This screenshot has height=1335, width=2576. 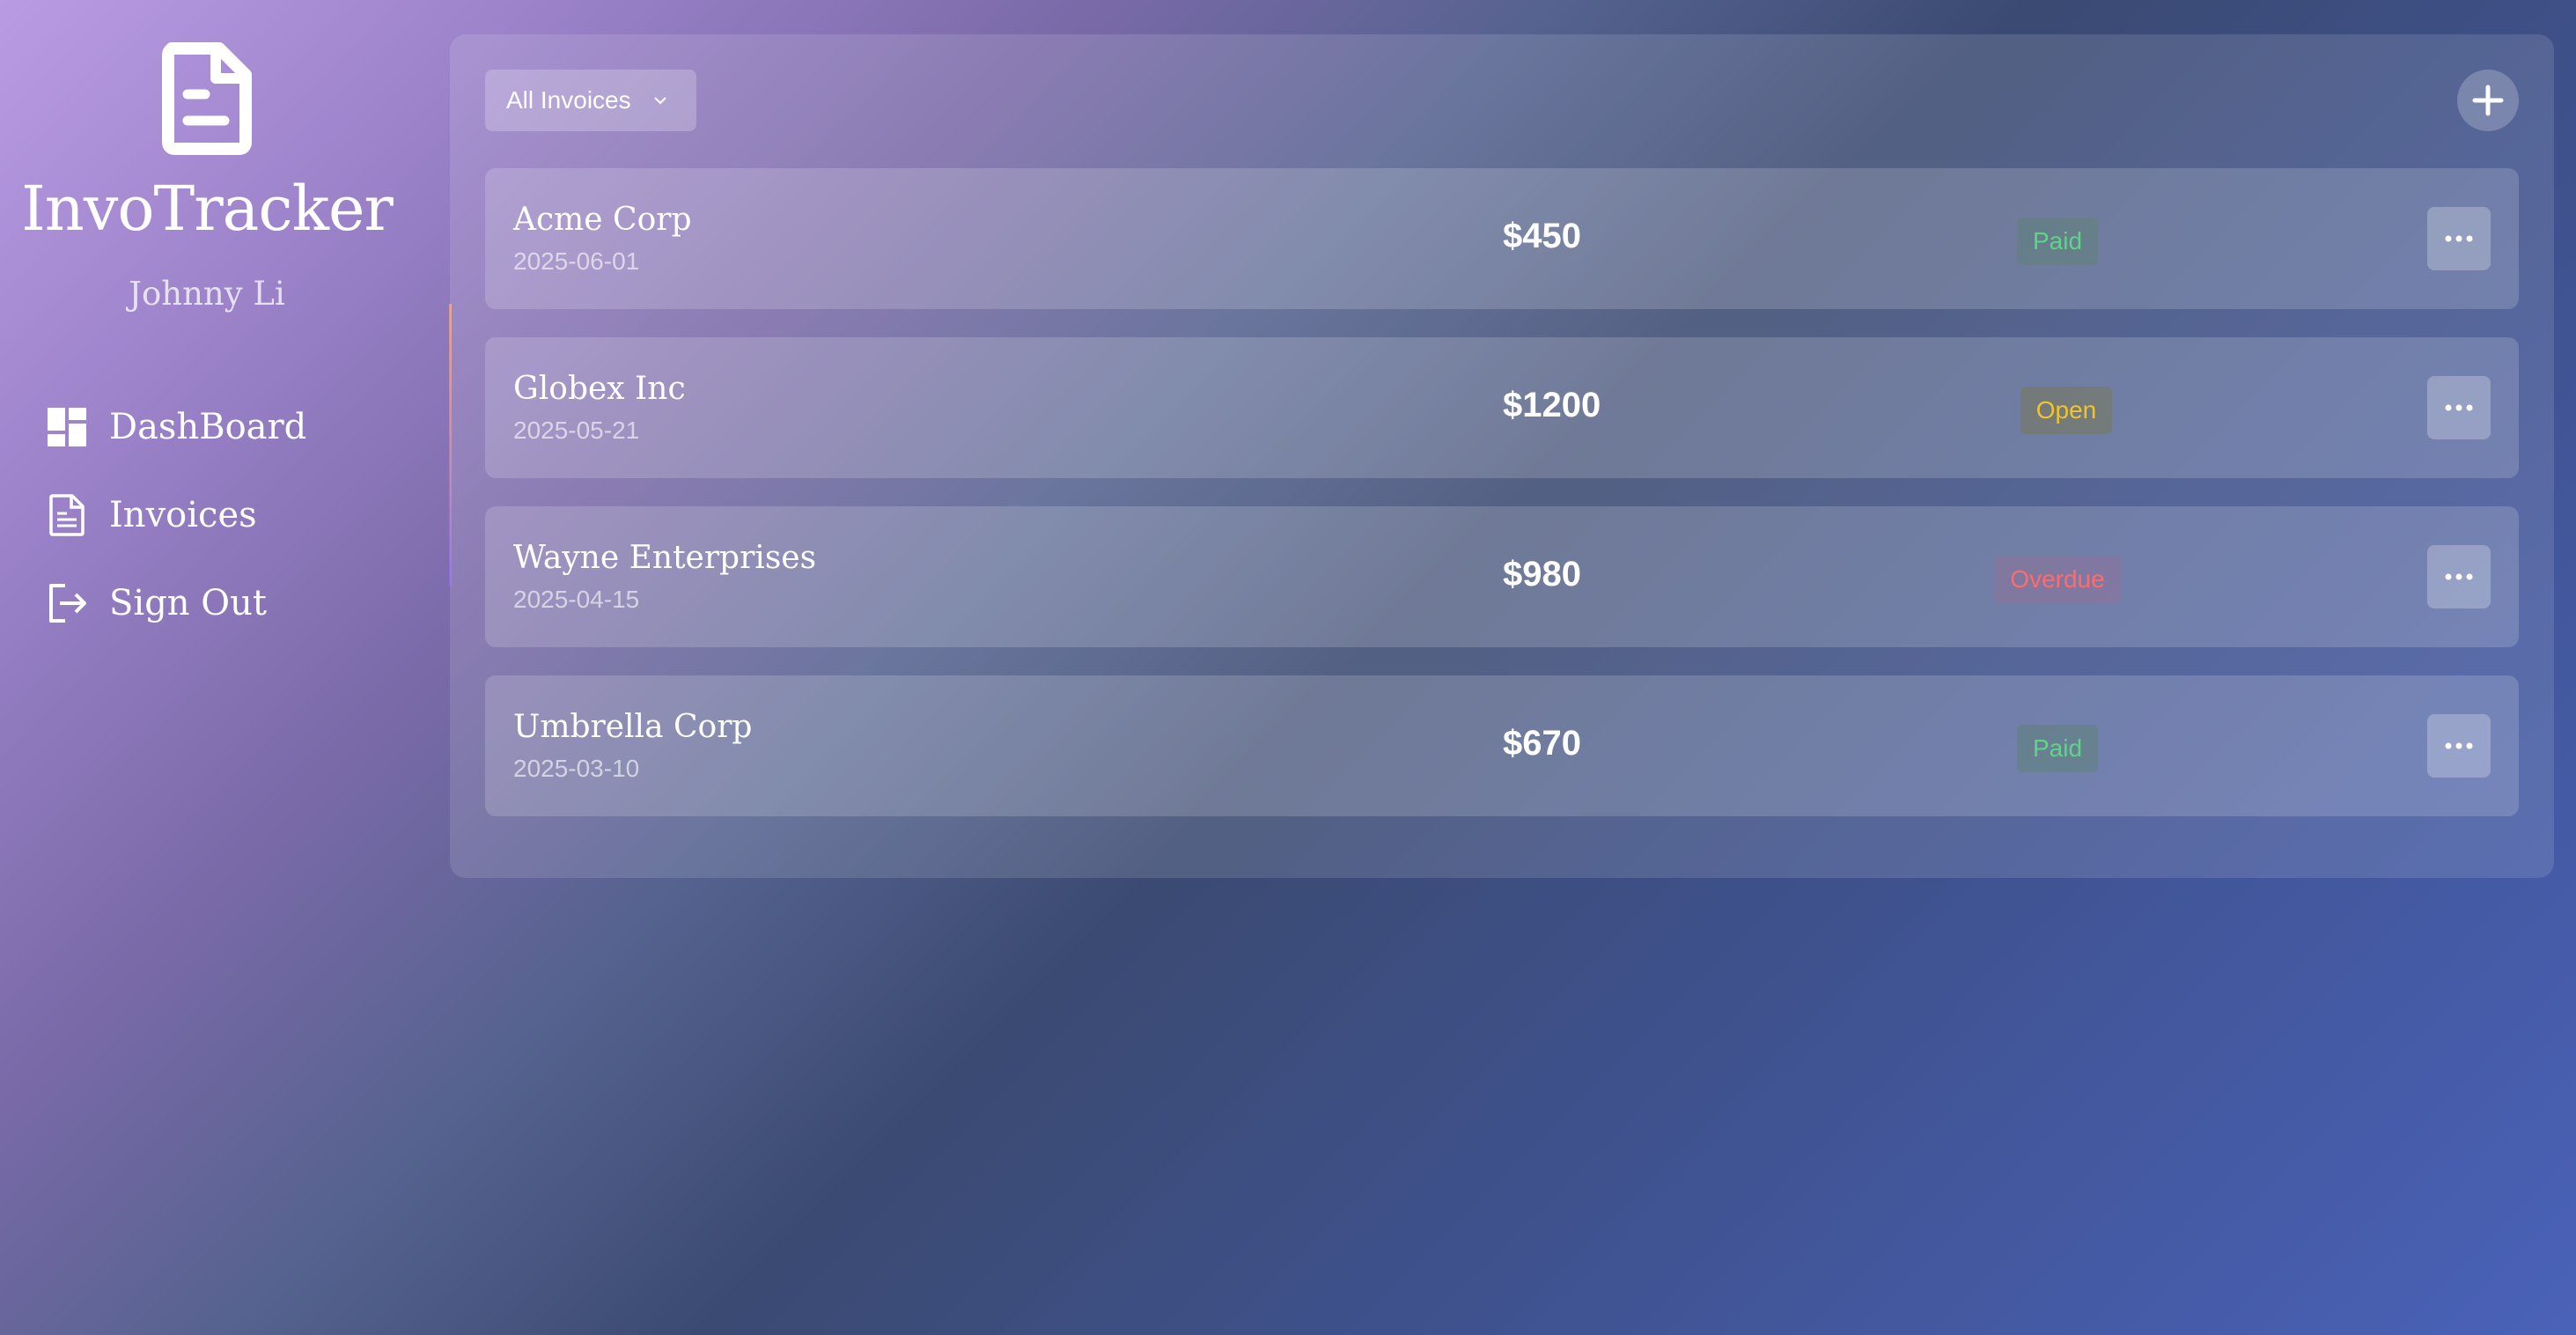 I want to click on sidebar-item-sign-out: Sign Out, so click(x=220, y=603).